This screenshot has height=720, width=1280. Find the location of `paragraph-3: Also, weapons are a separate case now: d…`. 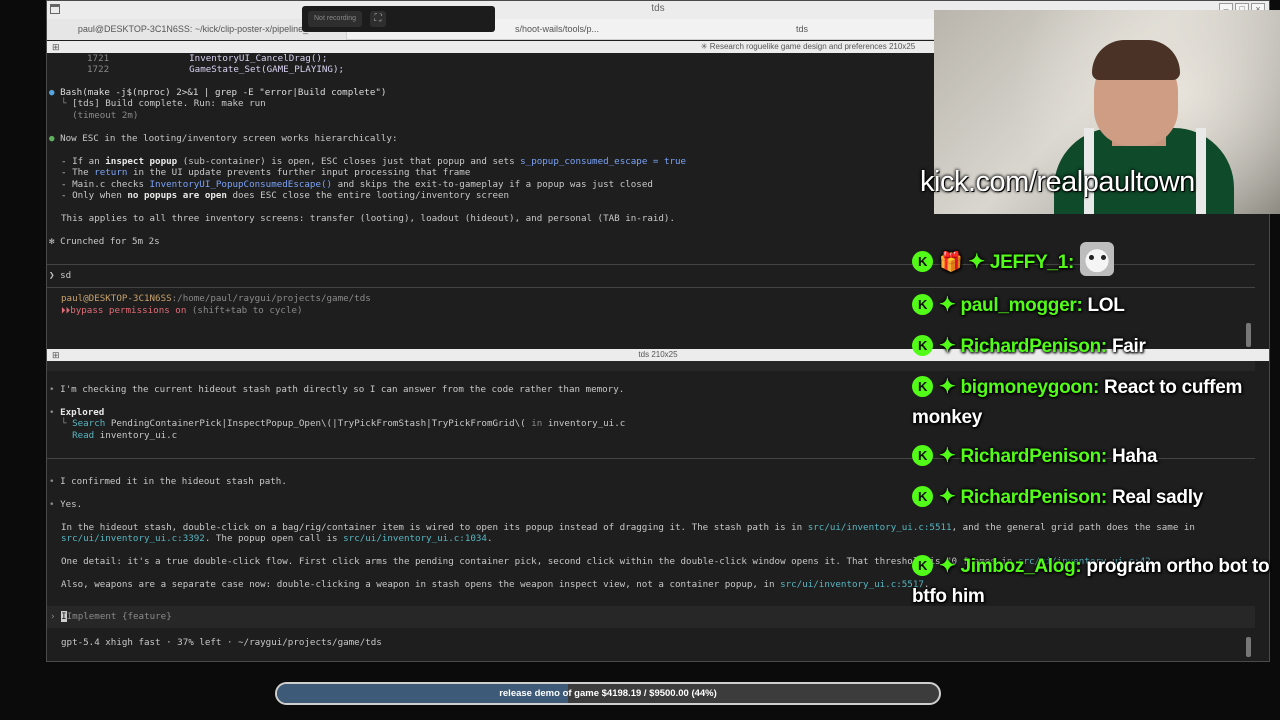

paragraph-3: Also, weapons are a separate case now: d… is located at coordinates (495, 584).